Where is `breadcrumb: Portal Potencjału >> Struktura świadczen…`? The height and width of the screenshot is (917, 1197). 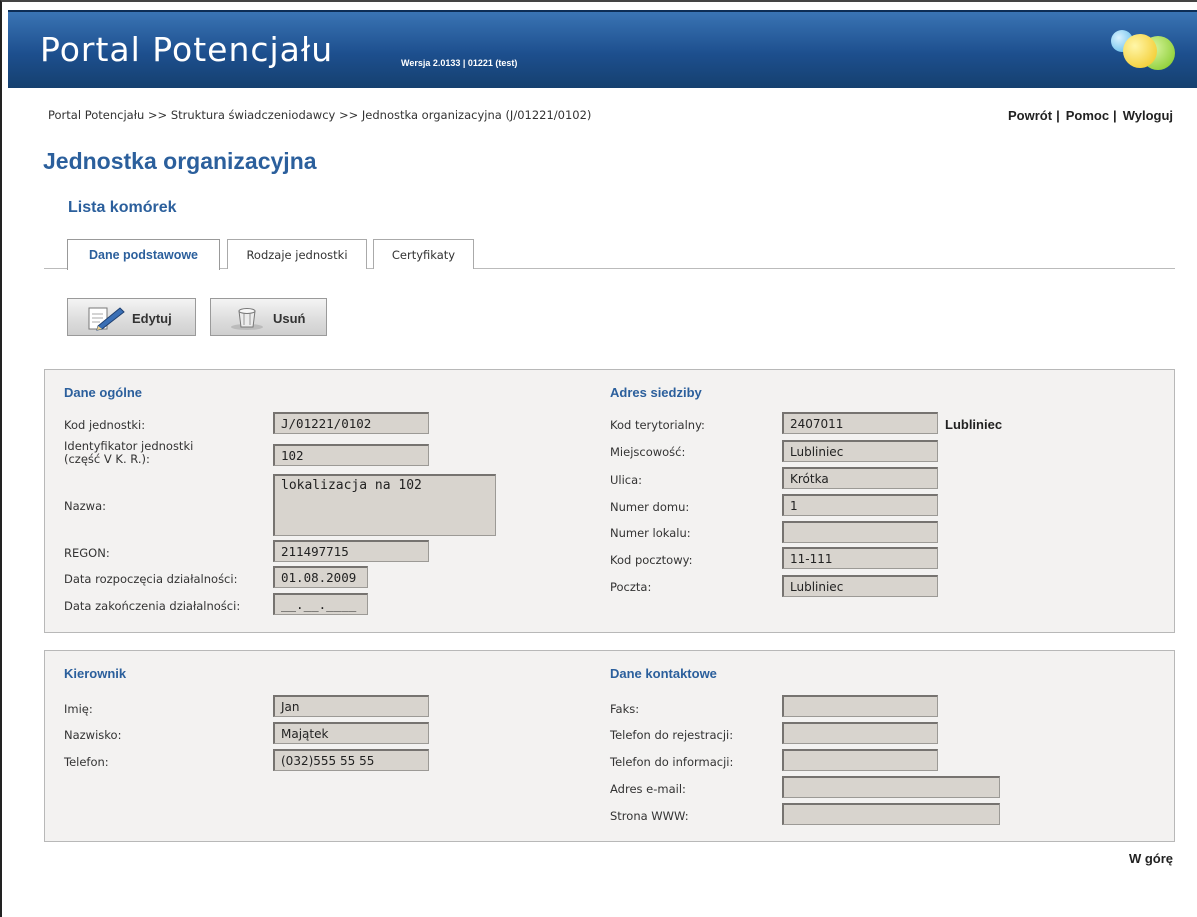
breadcrumb: Portal Potencjału >> Struktura świadczen… is located at coordinates (319, 115).